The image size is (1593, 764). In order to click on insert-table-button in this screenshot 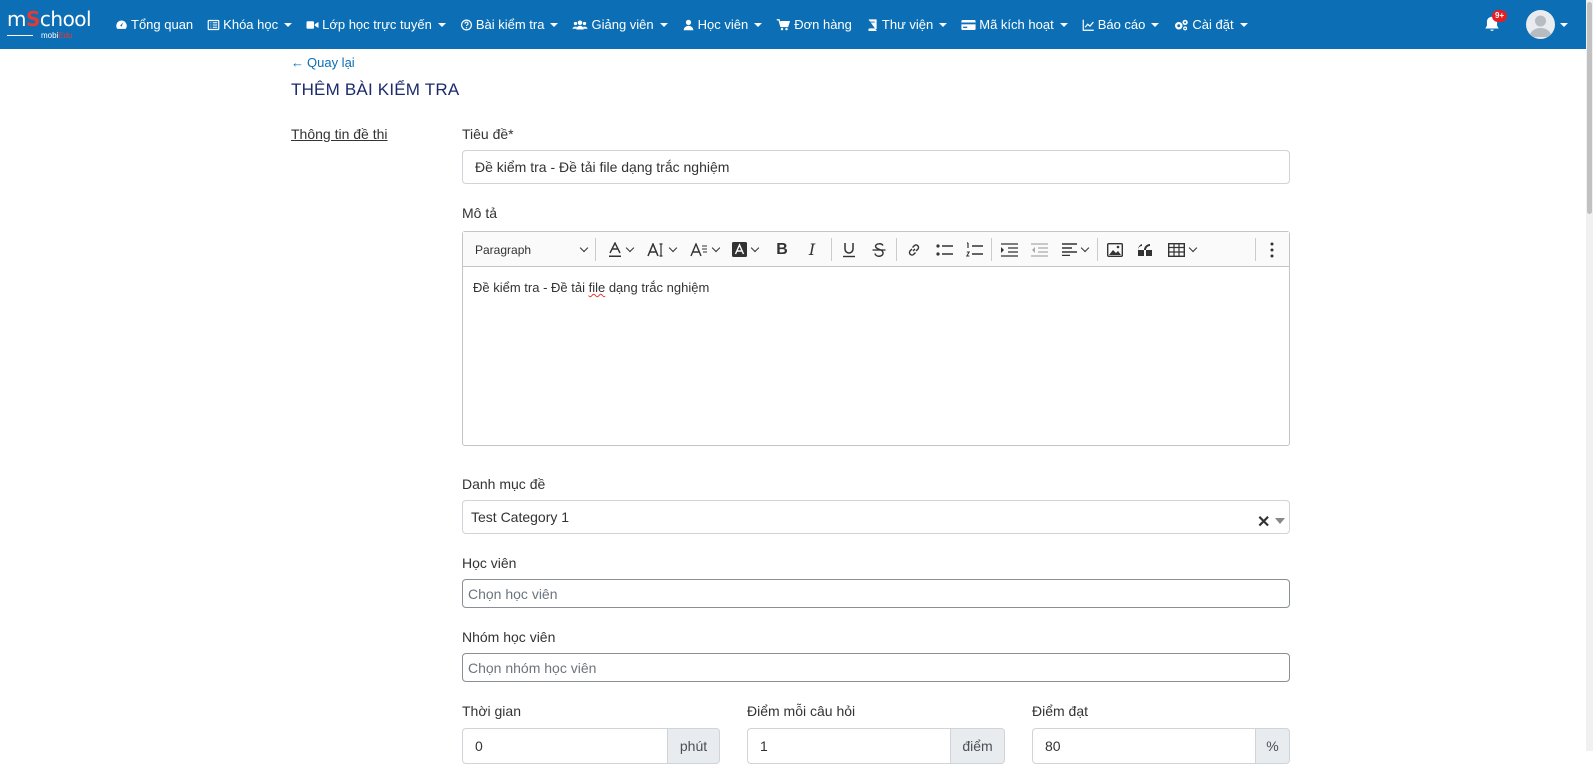, I will do `click(1182, 249)`.